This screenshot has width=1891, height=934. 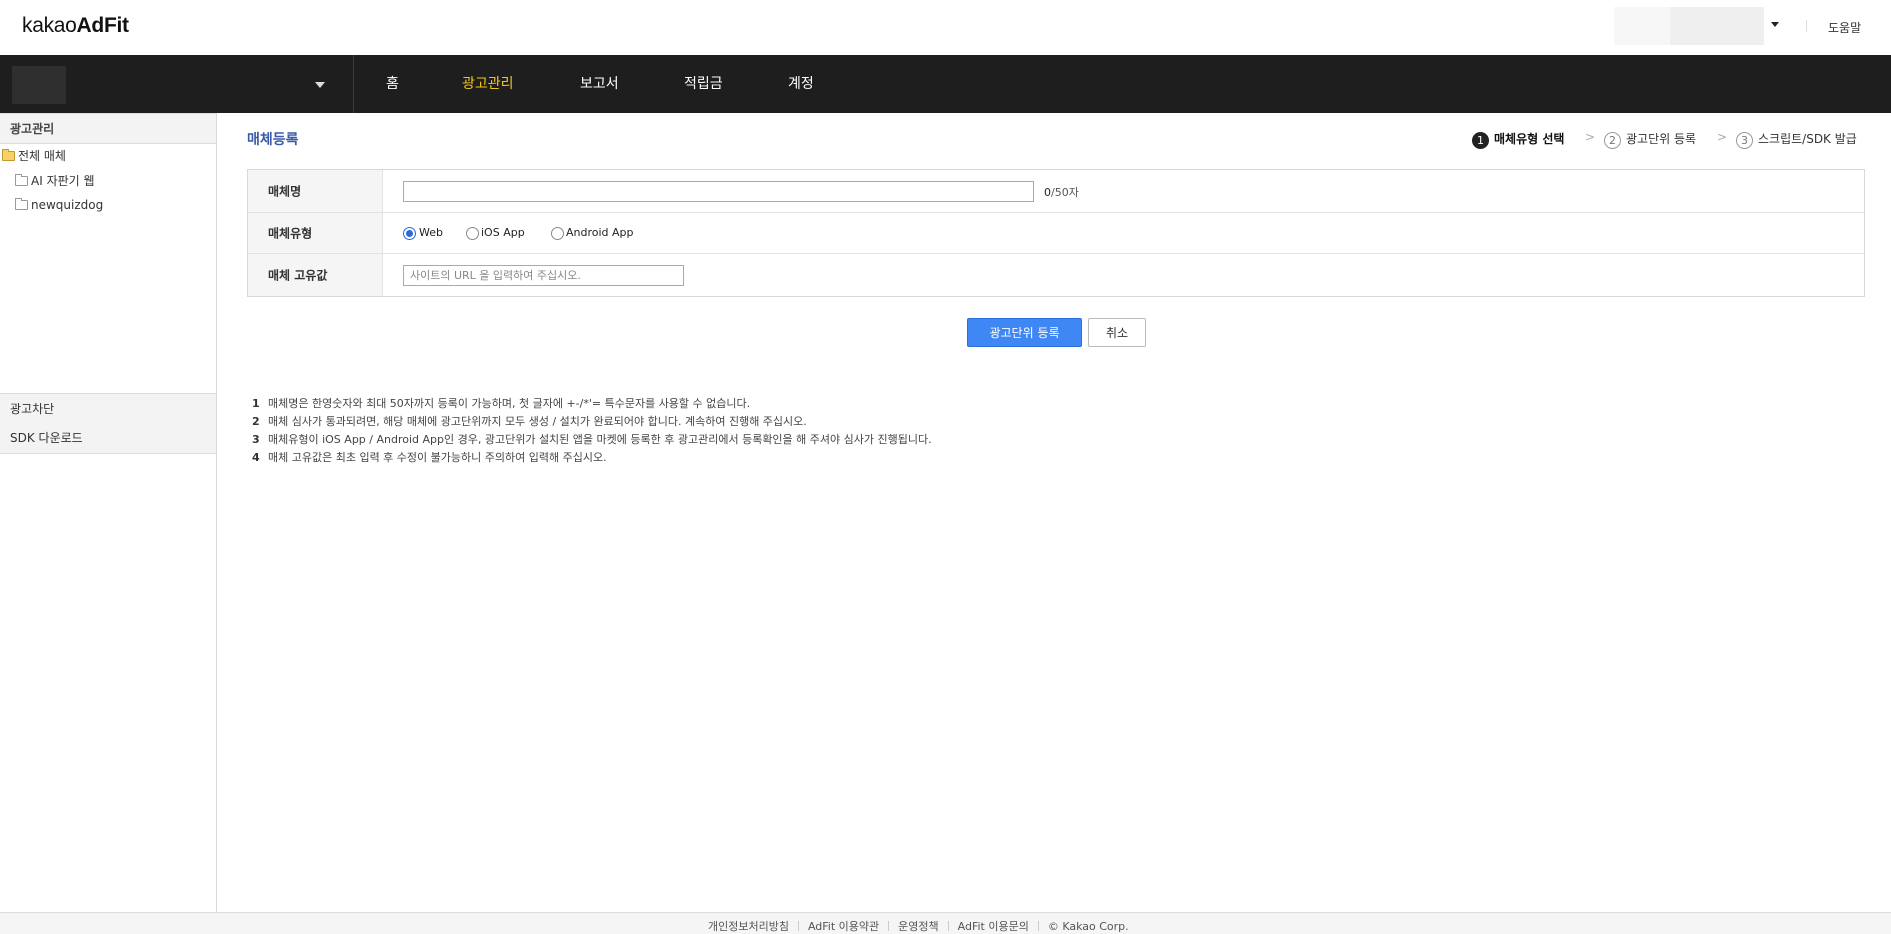 What do you see at coordinates (843, 926) in the screenshot?
I see `footer-link-terms: AdFit 이용약관` at bounding box center [843, 926].